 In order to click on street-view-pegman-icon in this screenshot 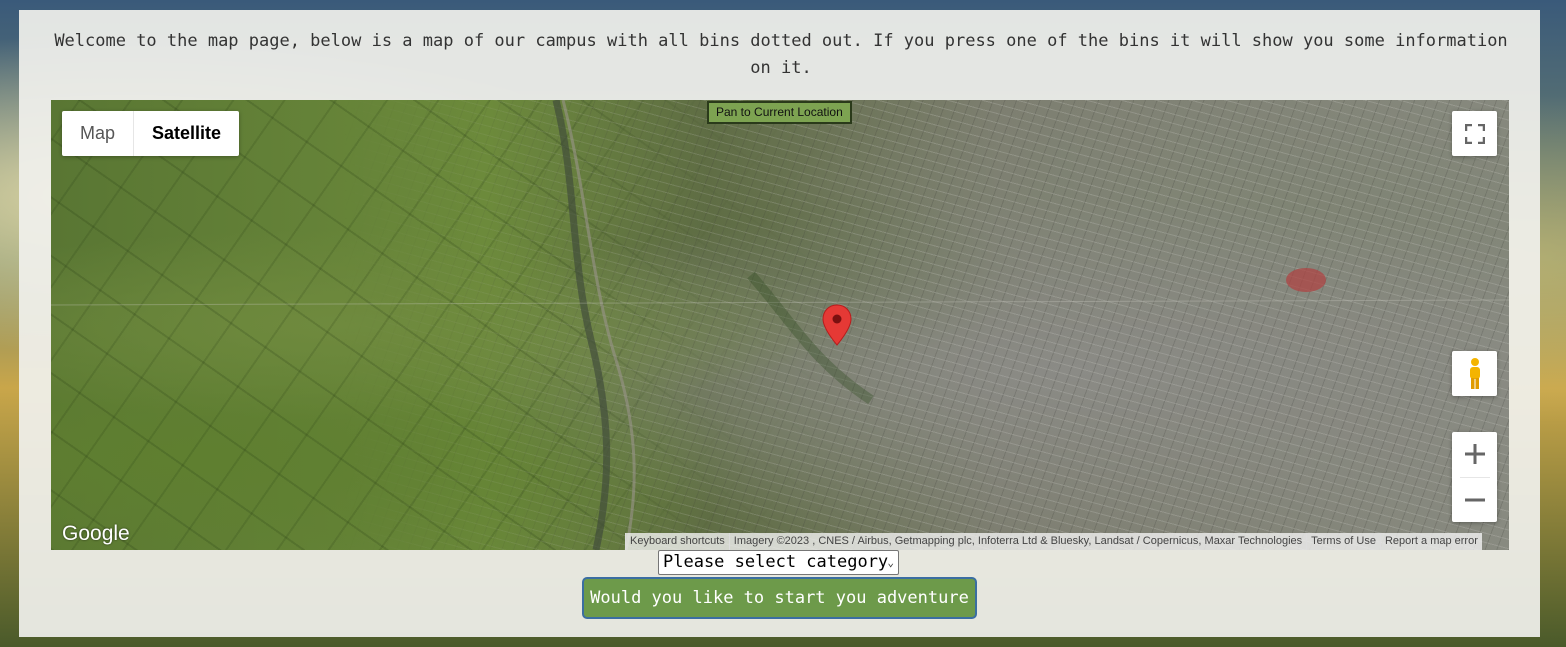, I will do `click(1474, 373)`.